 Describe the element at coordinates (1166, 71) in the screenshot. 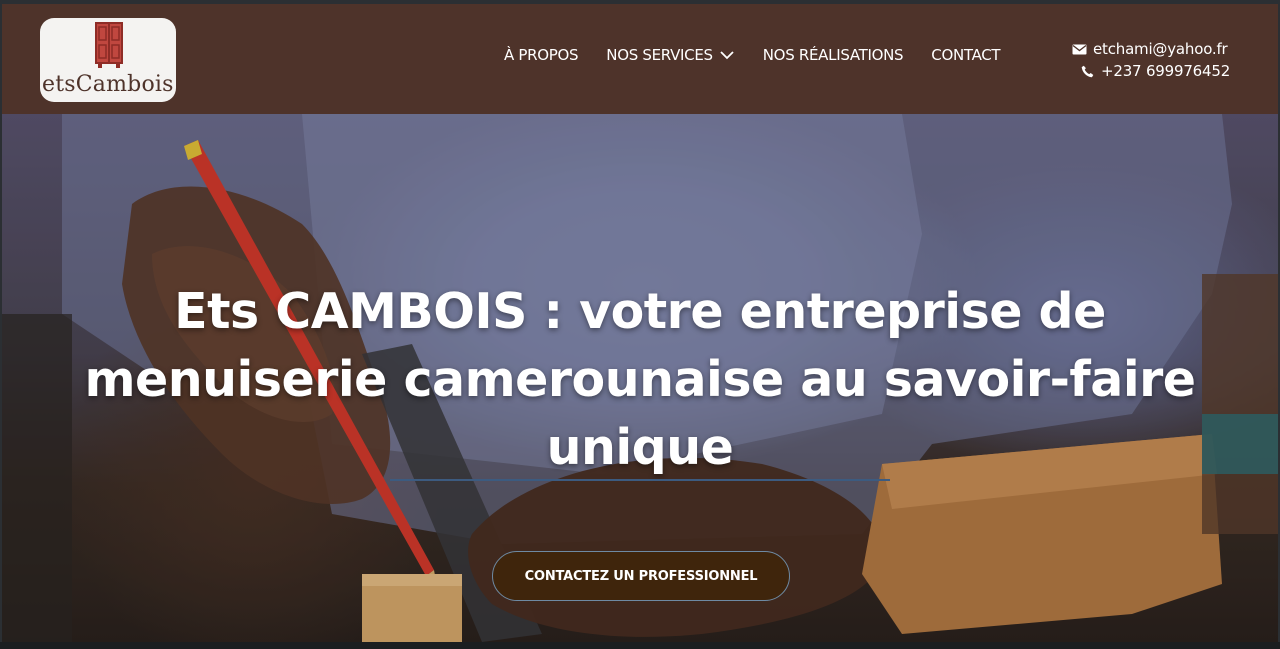

I see `phone-text: +237 699976452` at that location.